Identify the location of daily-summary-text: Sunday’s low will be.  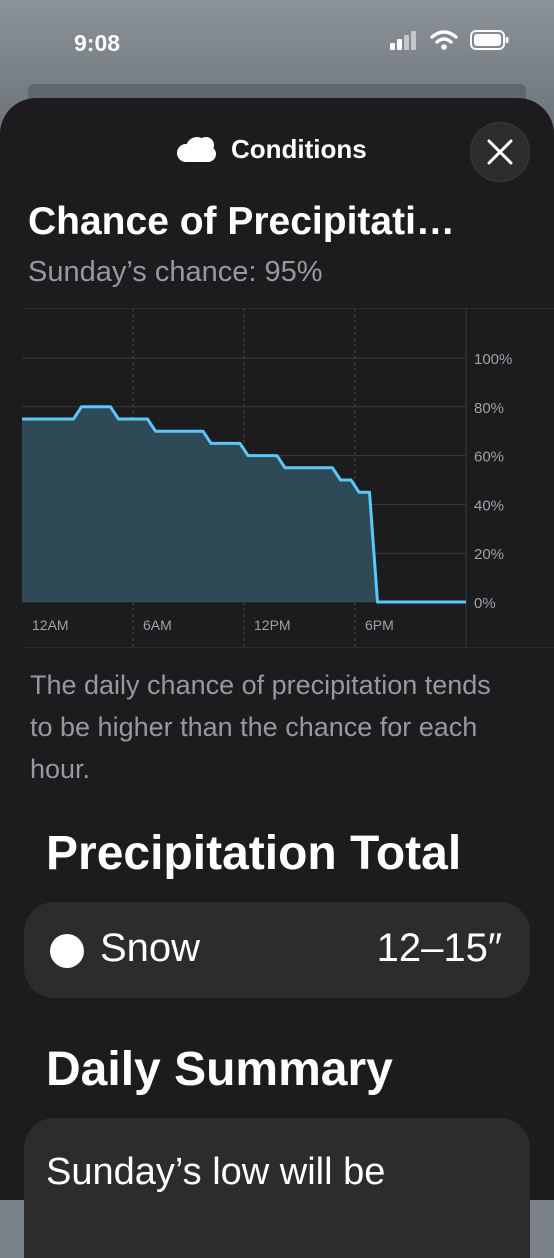
(281, 1172).